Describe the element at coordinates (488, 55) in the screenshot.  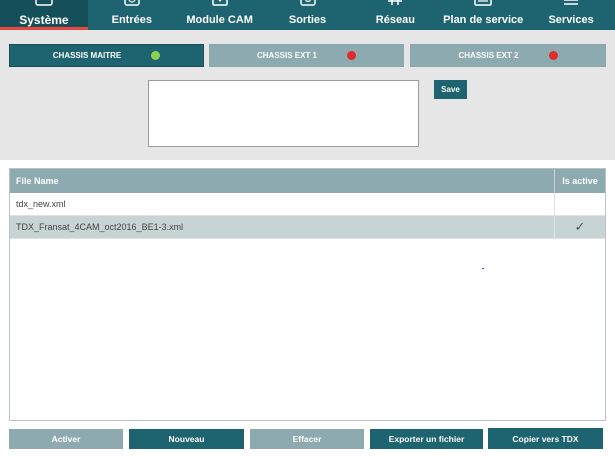
I see `chassis-tab-label: CHASSIS EXT 2` at that location.